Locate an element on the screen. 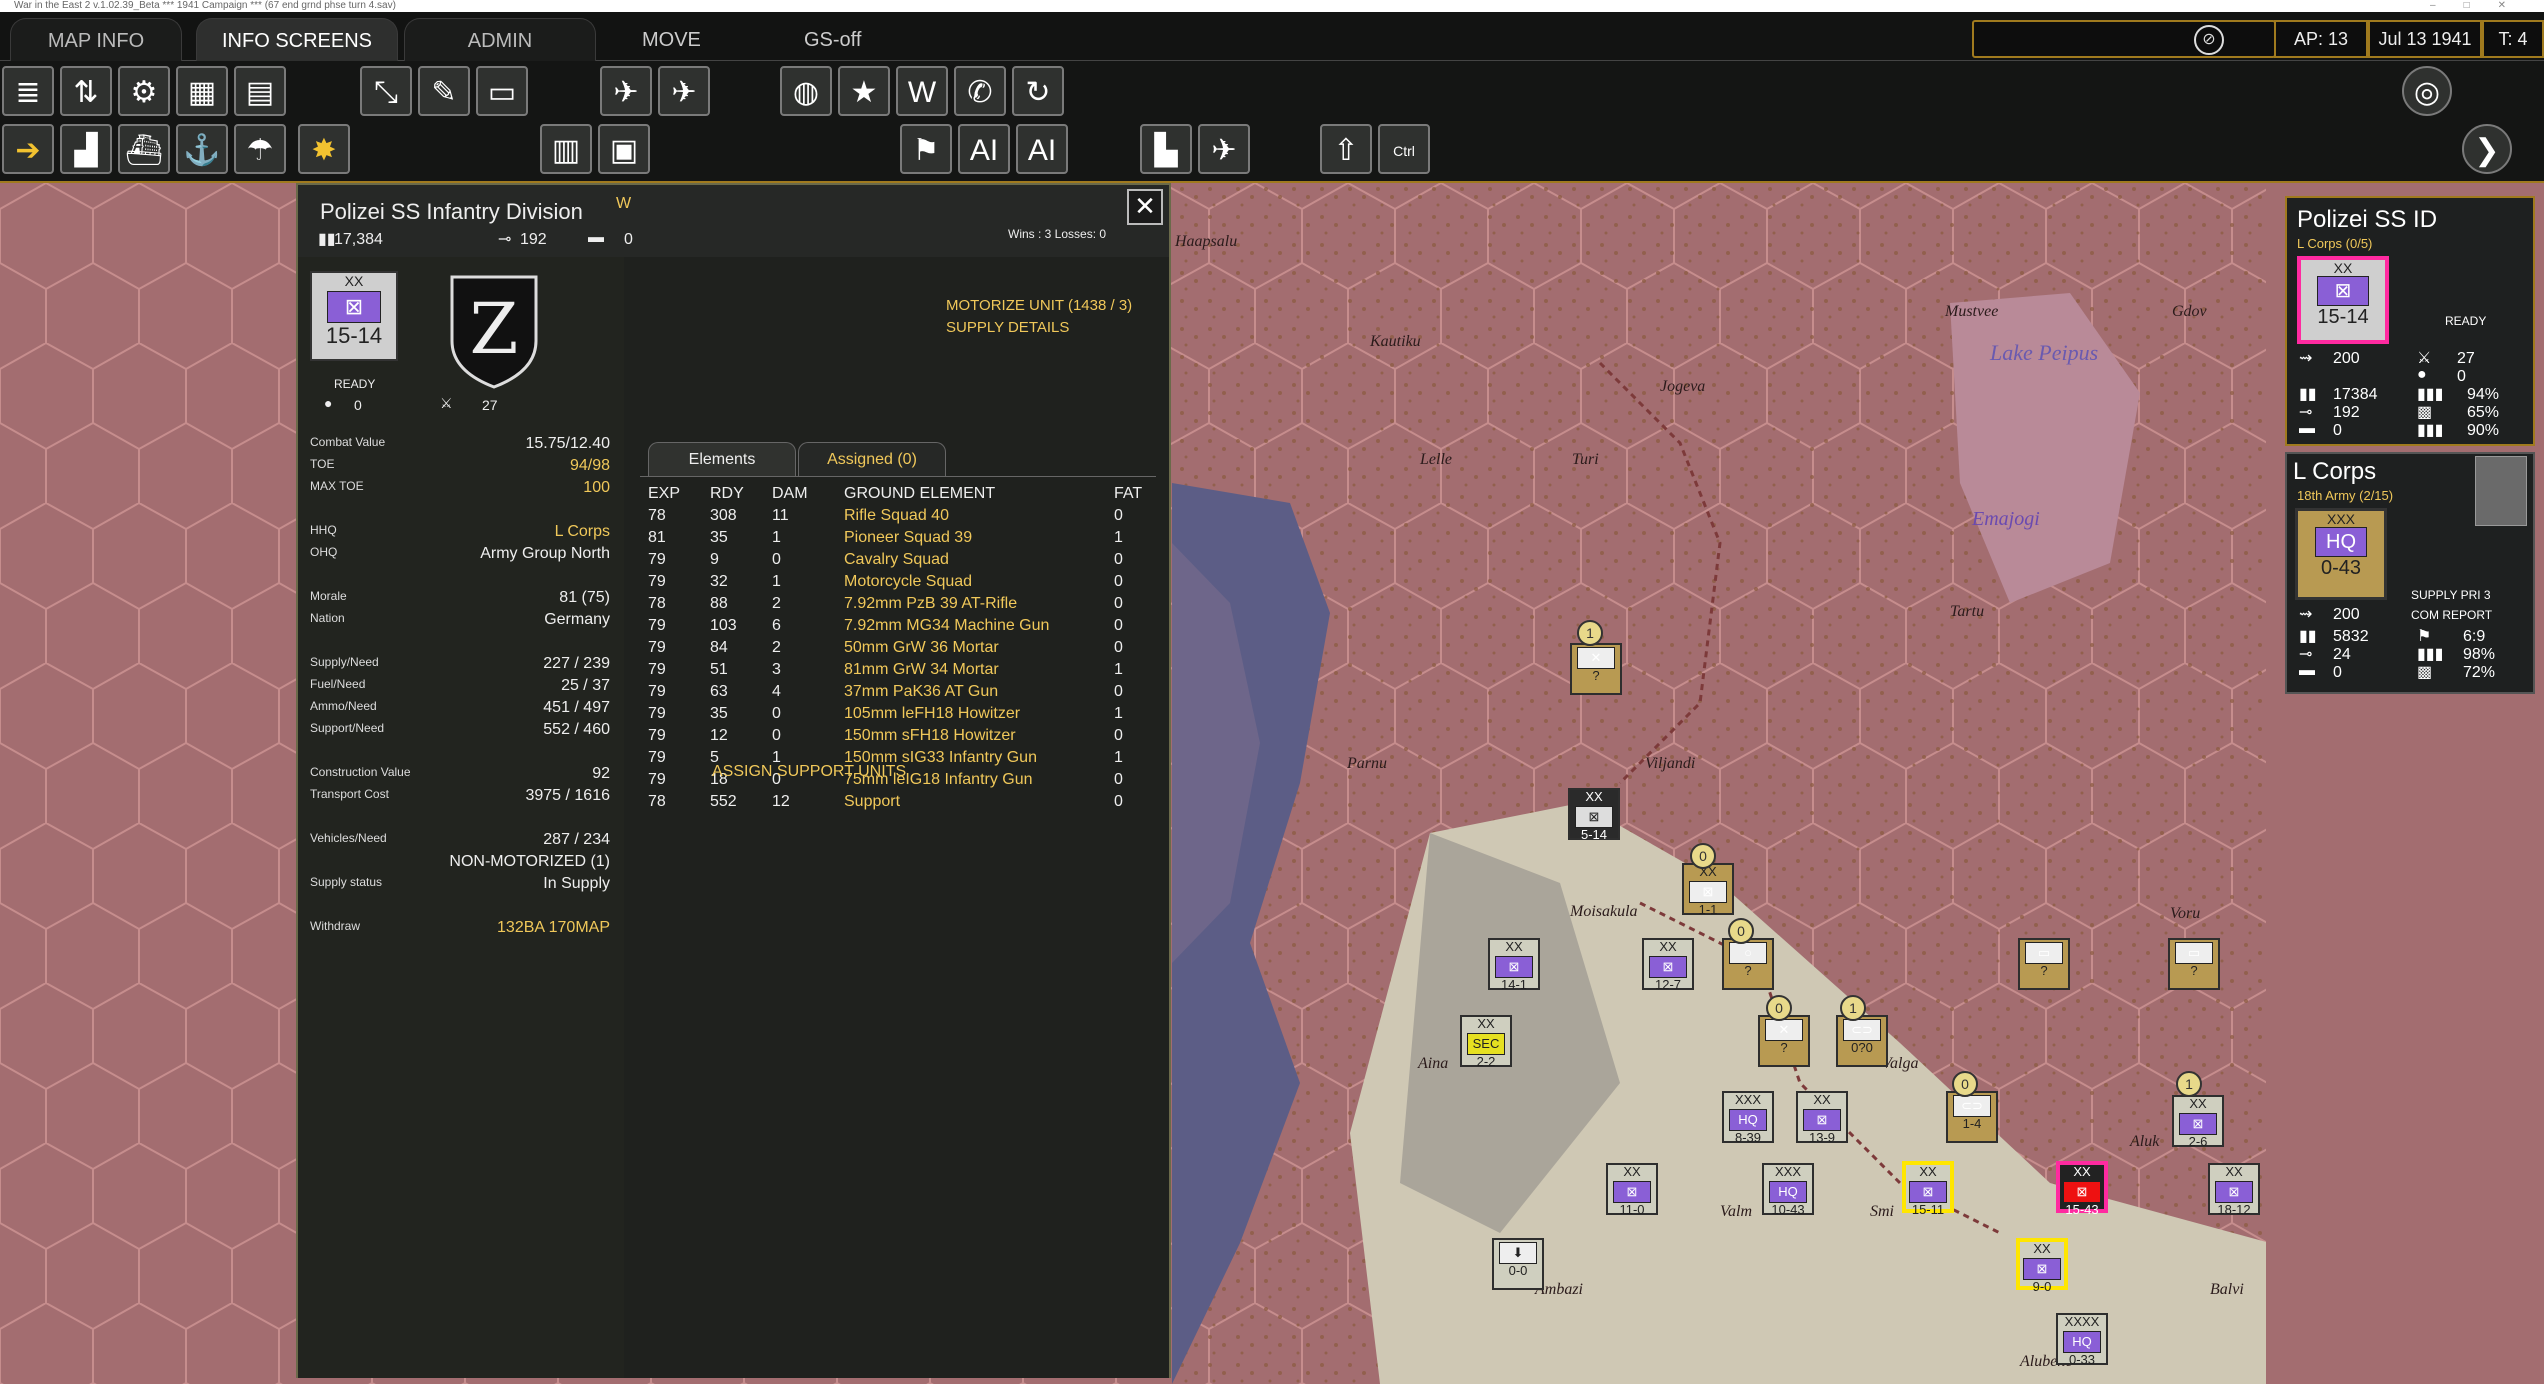 The image size is (2544, 1384). gs-toggle: GS-off is located at coordinates (832, 40).